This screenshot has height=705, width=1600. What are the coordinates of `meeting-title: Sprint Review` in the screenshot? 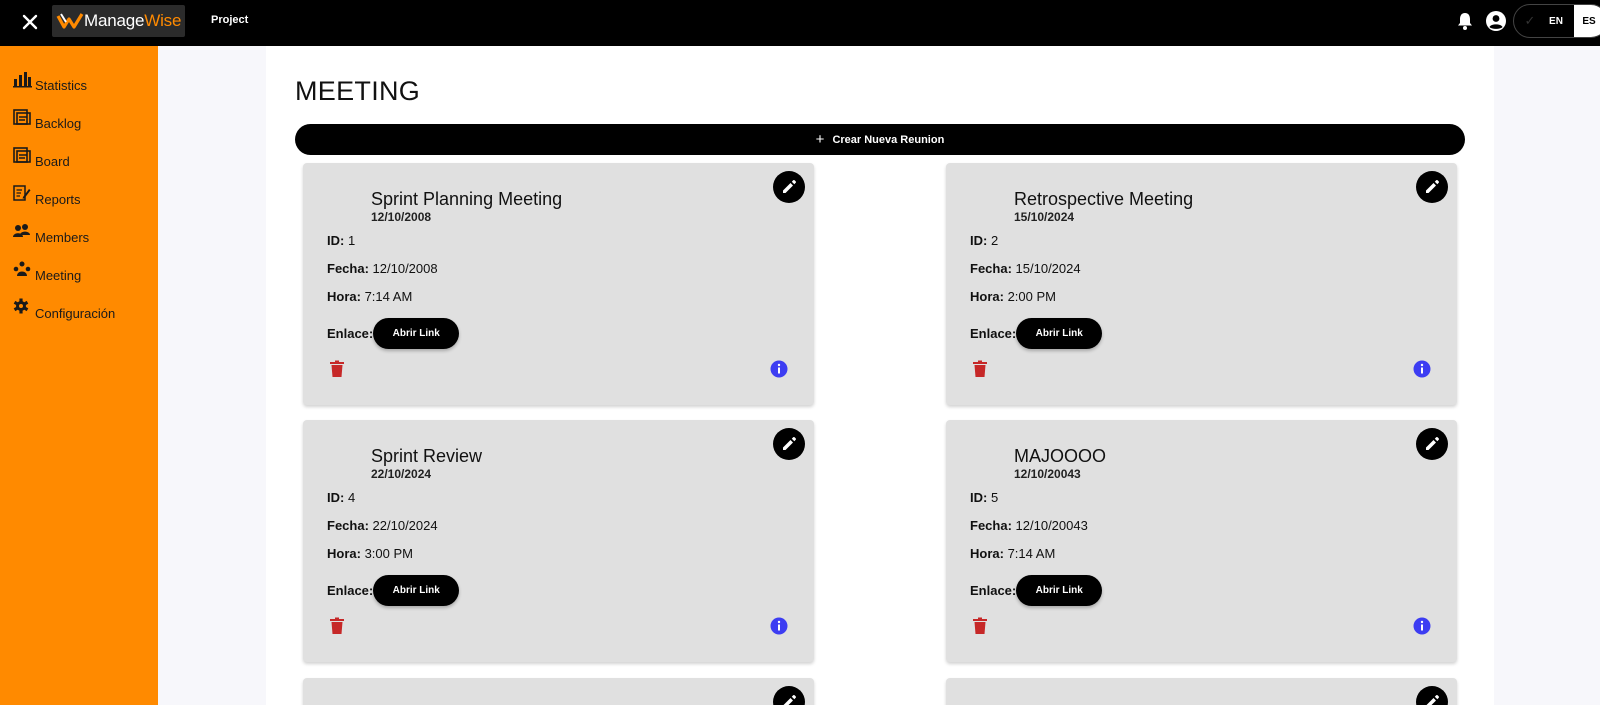 It's located at (427, 456).